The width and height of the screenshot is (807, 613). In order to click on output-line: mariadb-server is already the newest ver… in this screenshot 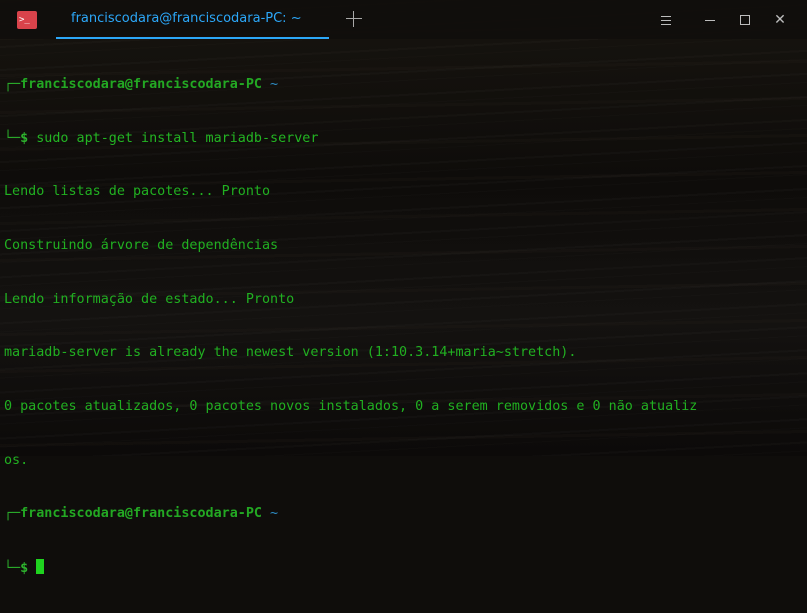, I will do `click(290, 353)`.